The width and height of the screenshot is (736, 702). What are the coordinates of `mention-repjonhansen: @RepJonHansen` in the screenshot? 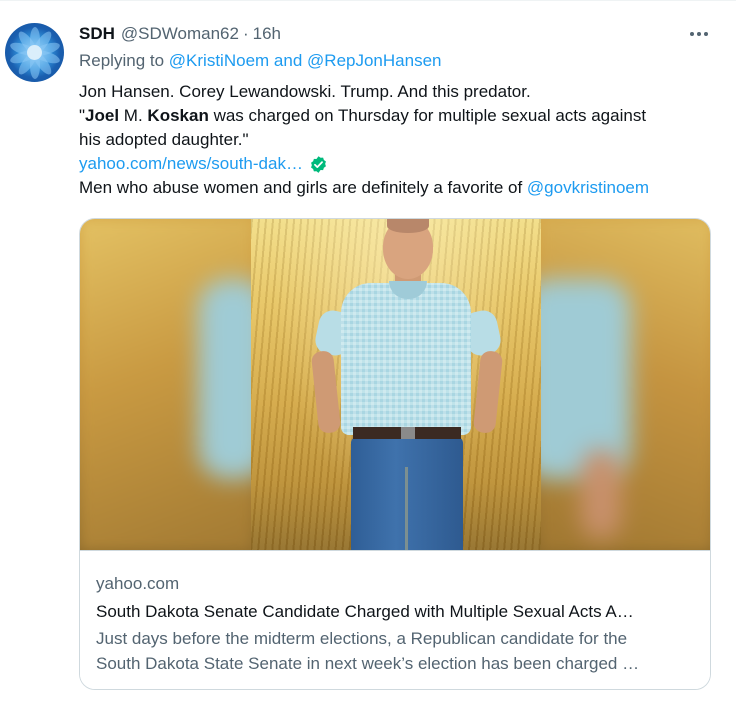 It's located at (374, 60).